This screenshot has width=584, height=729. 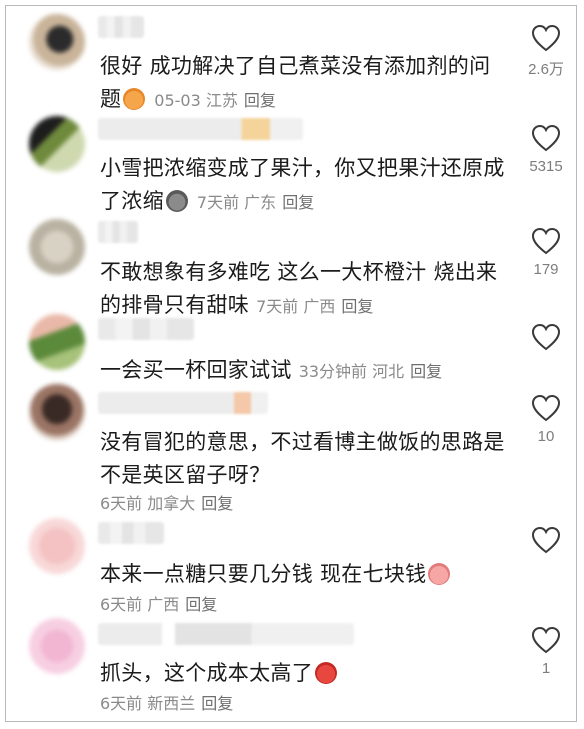 What do you see at coordinates (260, 202) in the screenshot?
I see `comment-location: 广东` at bounding box center [260, 202].